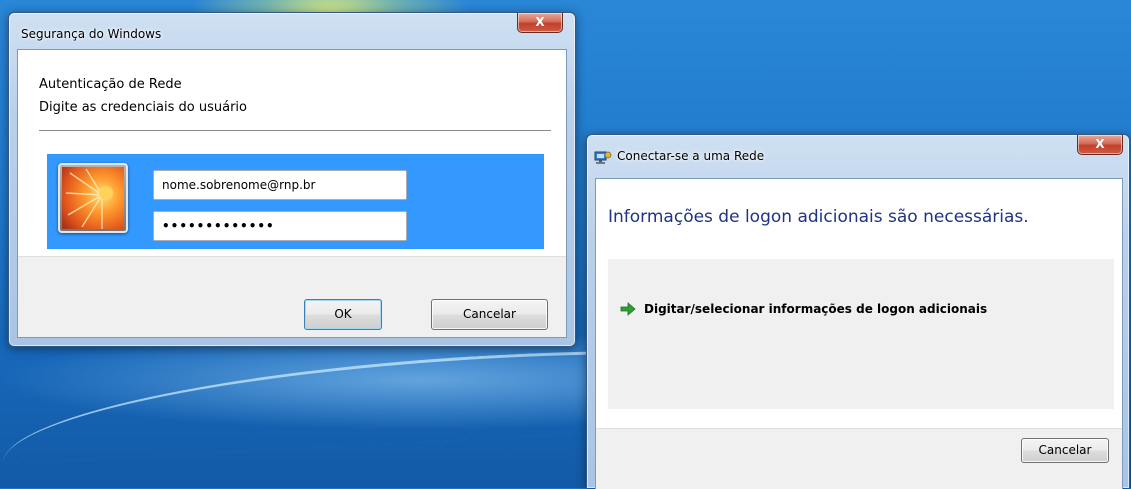 The height and width of the screenshot is (489, 1131). I want to click on title-bar: Segurança do Windows X, so click(292, 31).